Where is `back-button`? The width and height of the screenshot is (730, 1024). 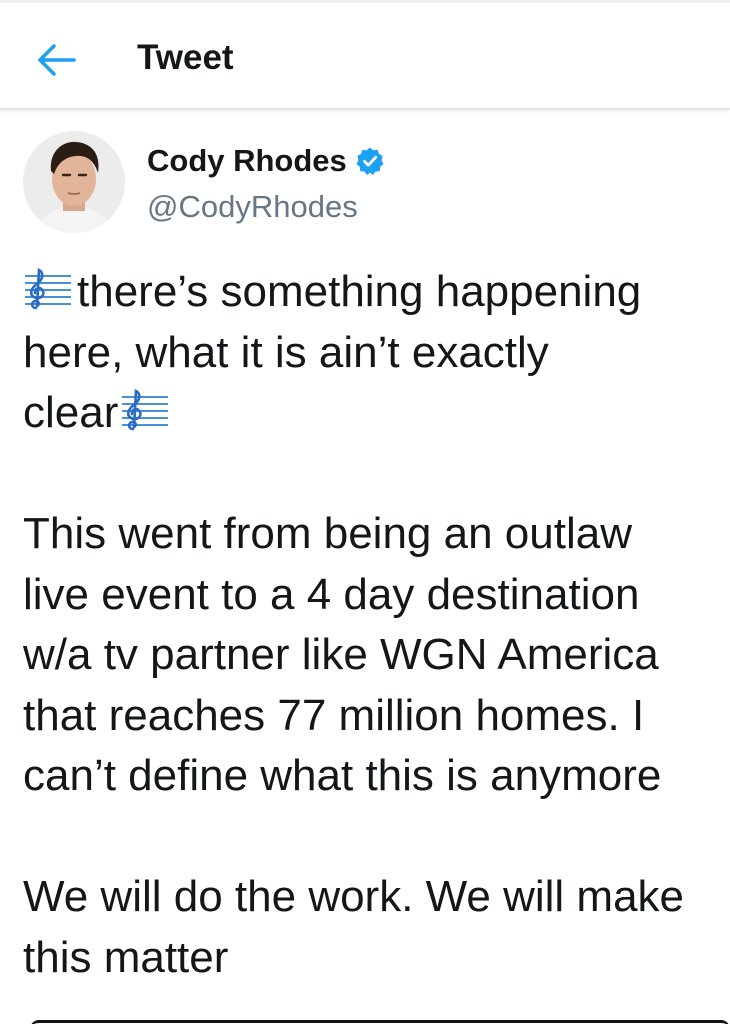 back-button is located at coordinates (56, 60).